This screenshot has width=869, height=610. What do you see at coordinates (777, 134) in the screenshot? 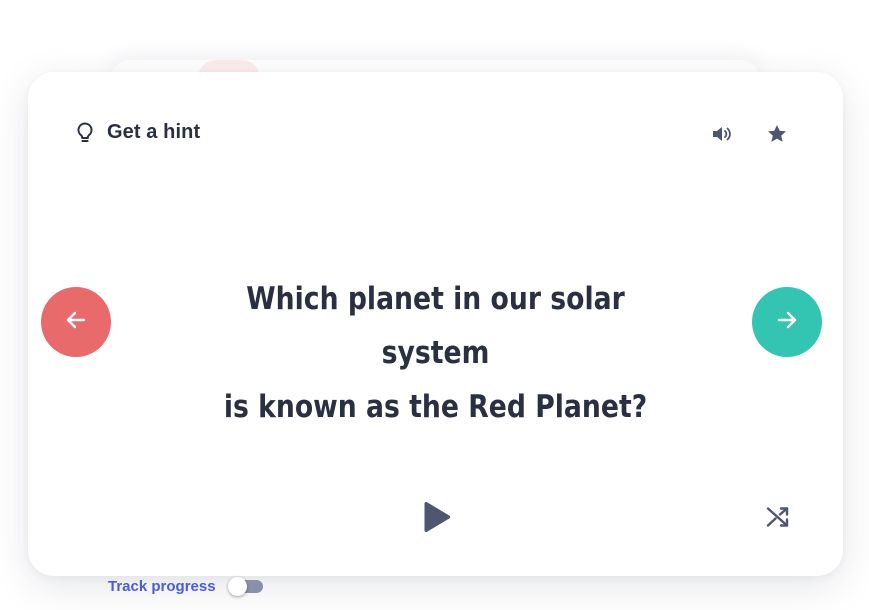
I see `star-icon` at bounding box center [777, 134].